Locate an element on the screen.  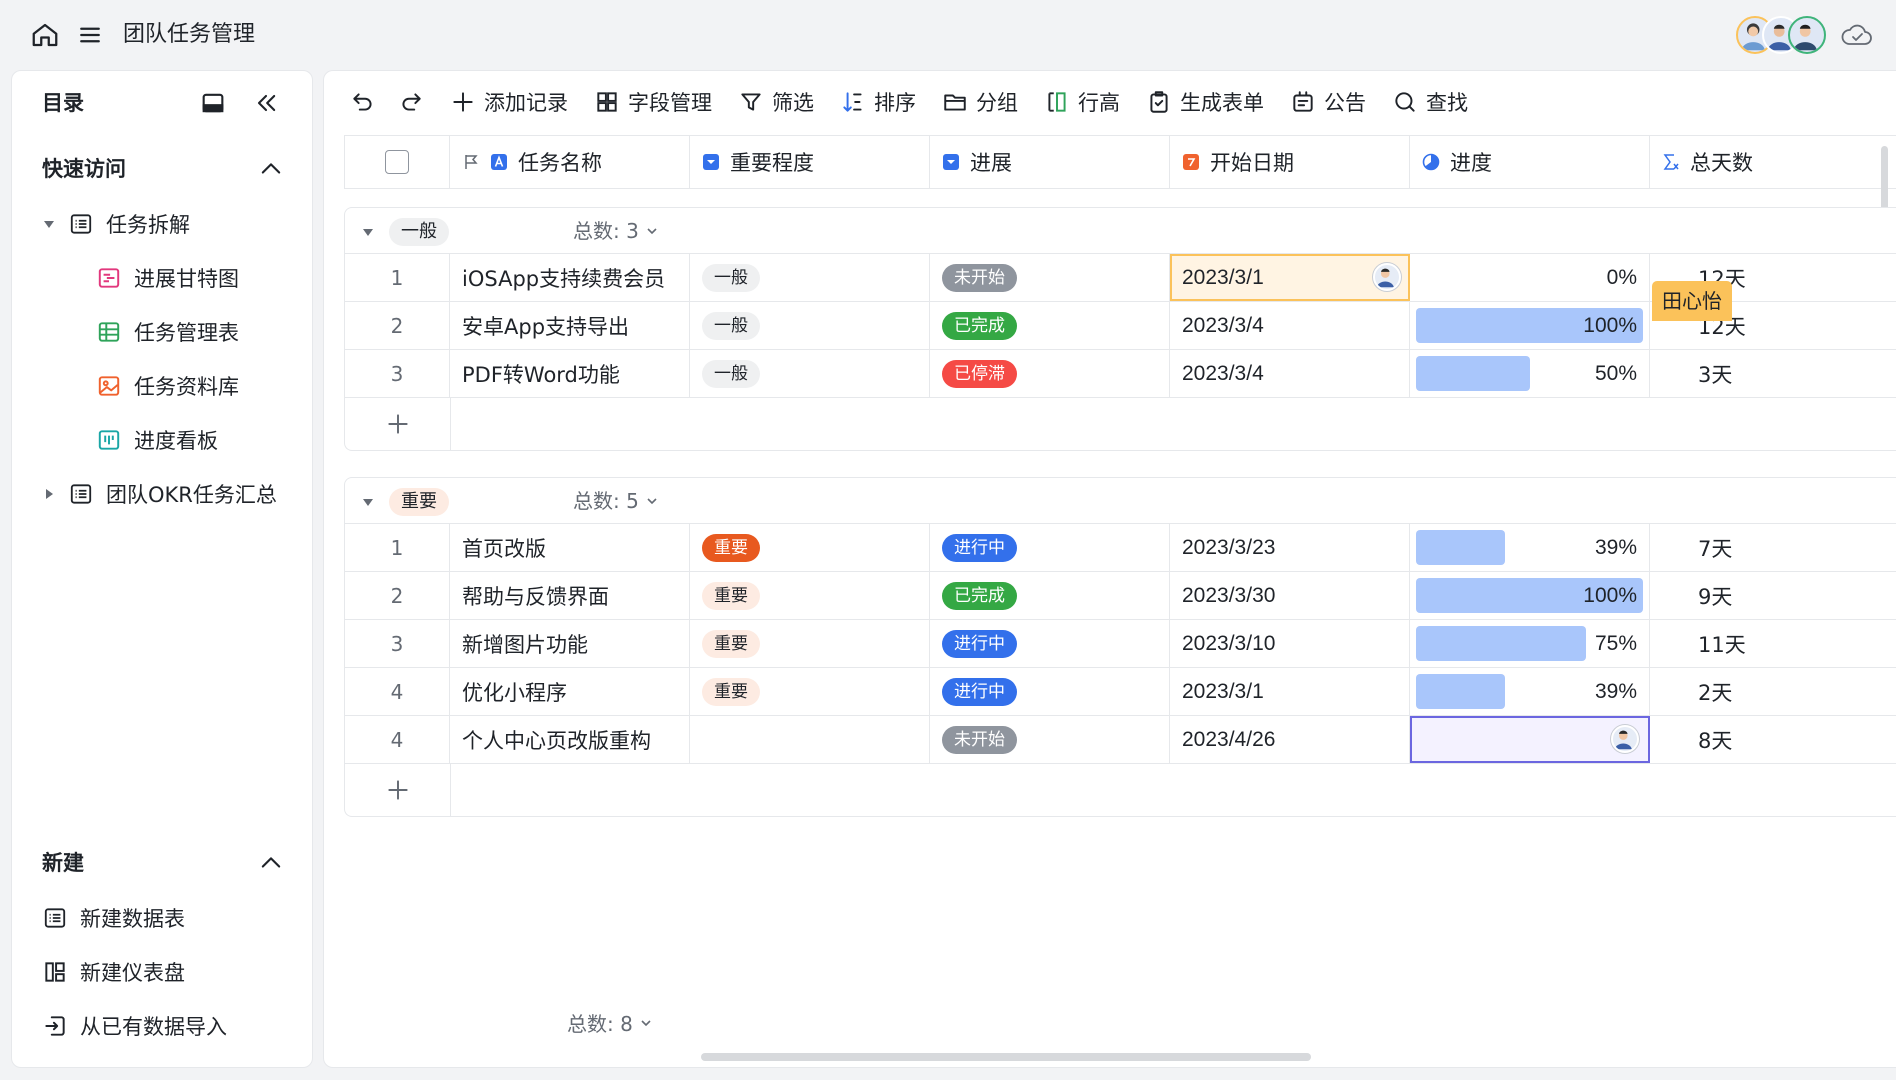
find-button: 查找 is located at coordinates (1430, 102).